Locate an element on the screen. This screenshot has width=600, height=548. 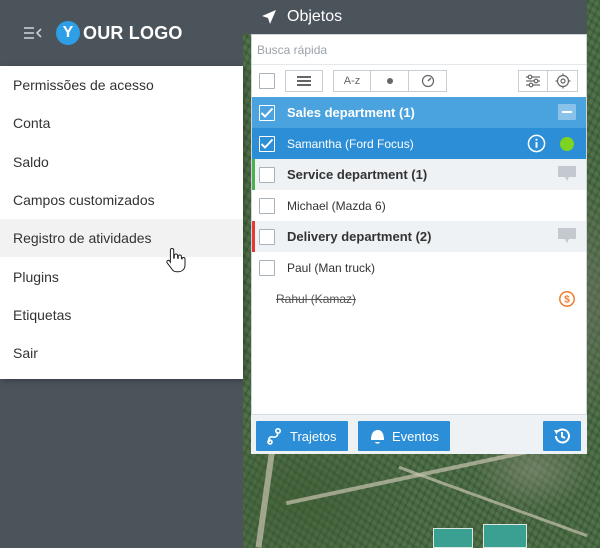
group-label: Delivery department (2) is located at coordinates (359, 236).